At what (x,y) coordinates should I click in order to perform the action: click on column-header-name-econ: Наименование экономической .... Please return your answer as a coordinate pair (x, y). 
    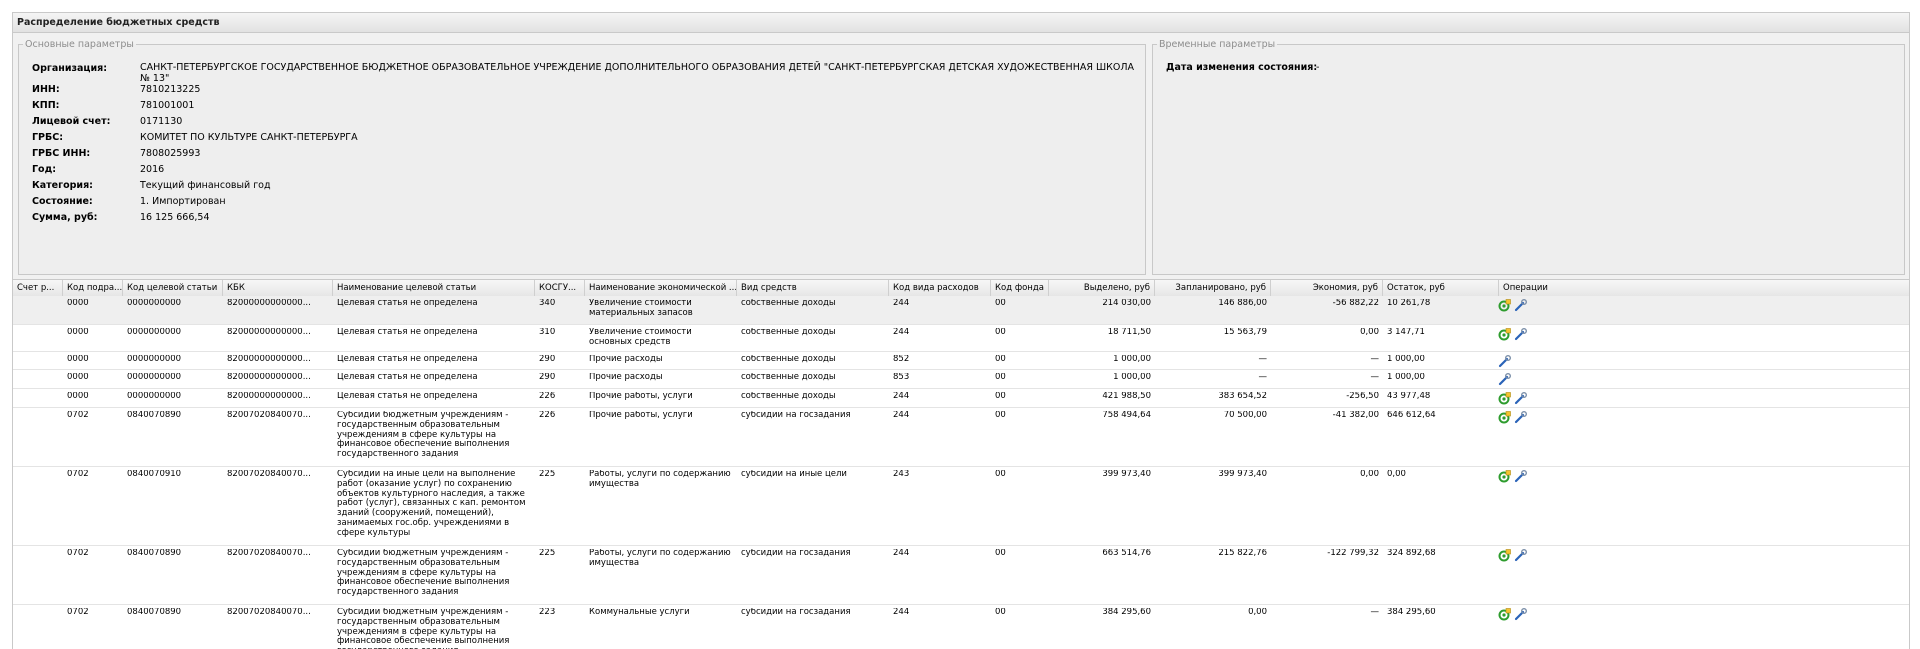
    Looking at the image, I should click on (661, 288).